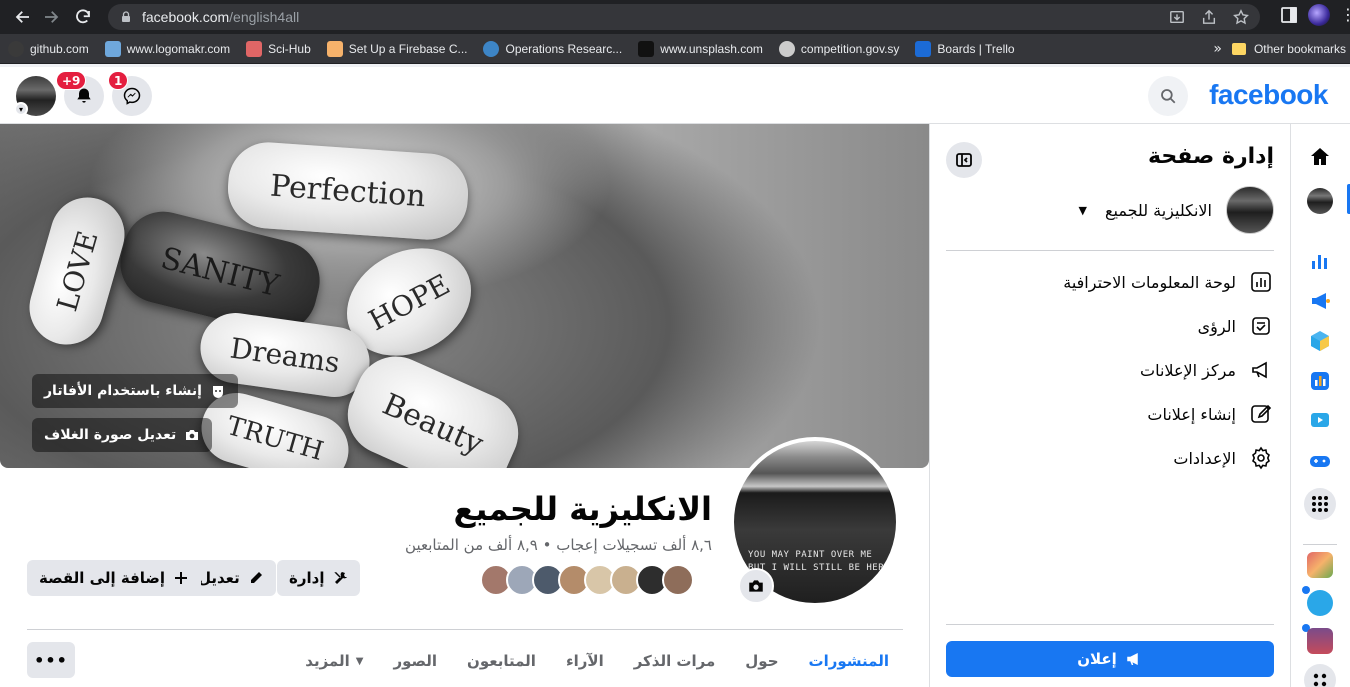 The image size is (1350, 687). I want to click on firebase-icon, so click(334, 48).